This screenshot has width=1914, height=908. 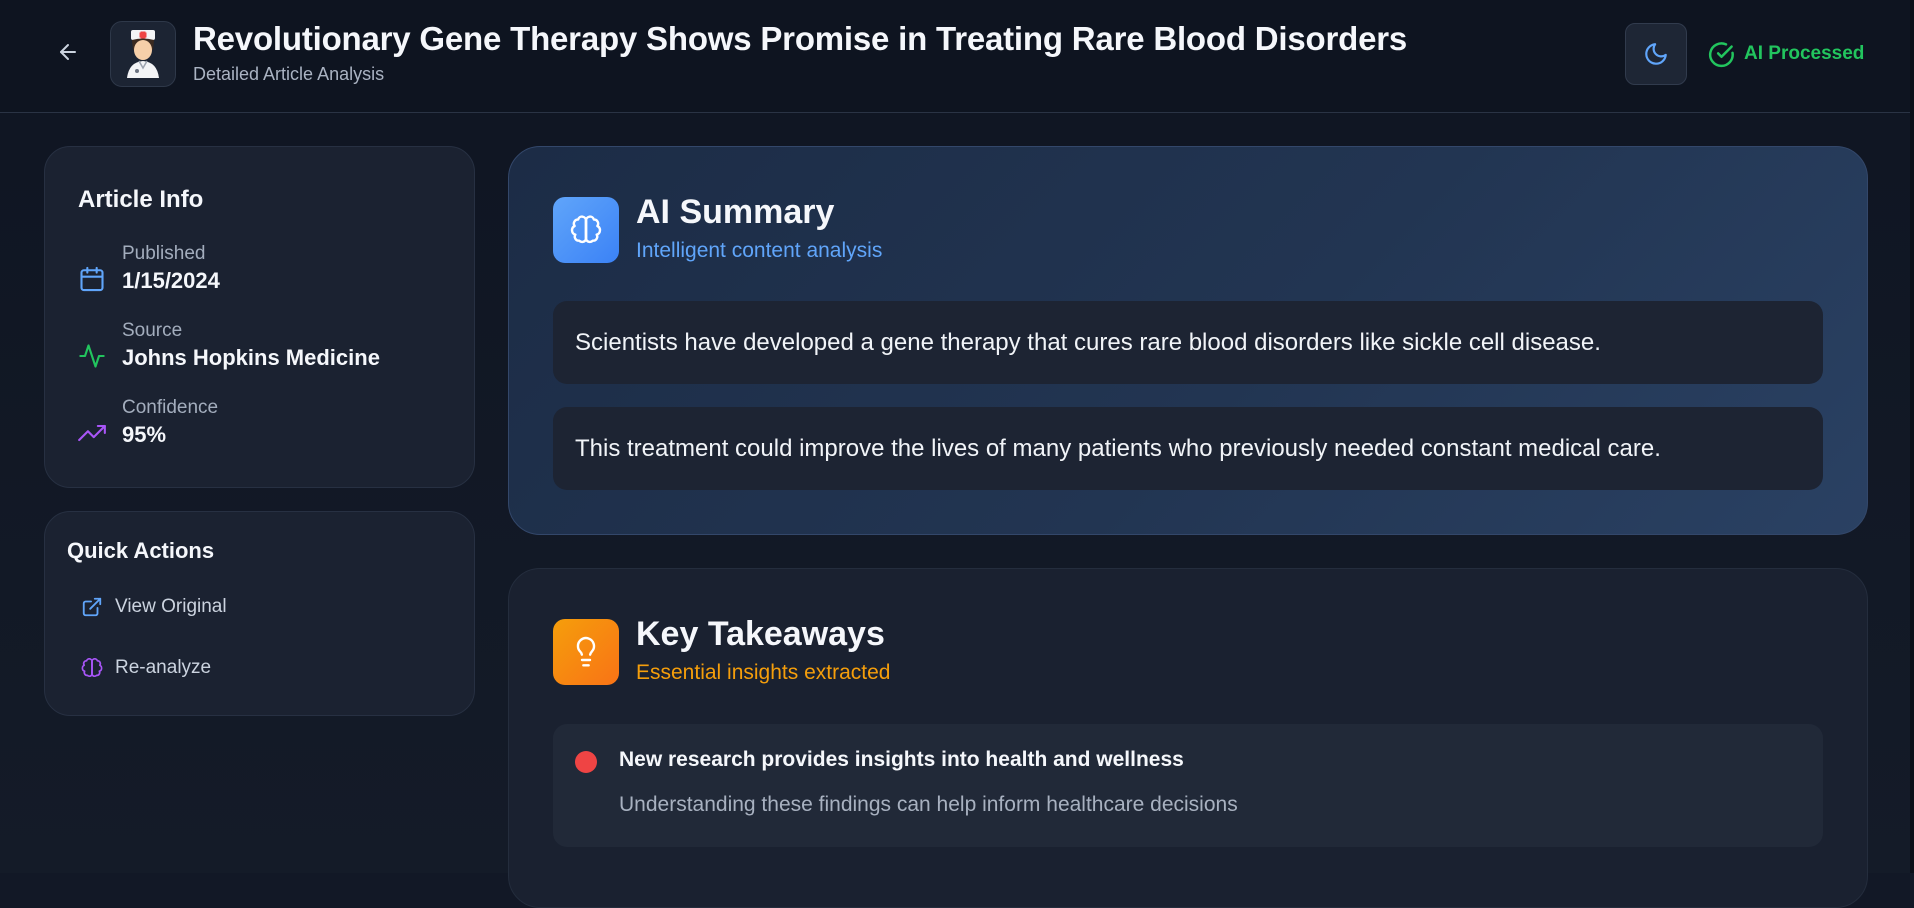 I want to click on confidence-label: Confidence, so click(x=170, y=407).